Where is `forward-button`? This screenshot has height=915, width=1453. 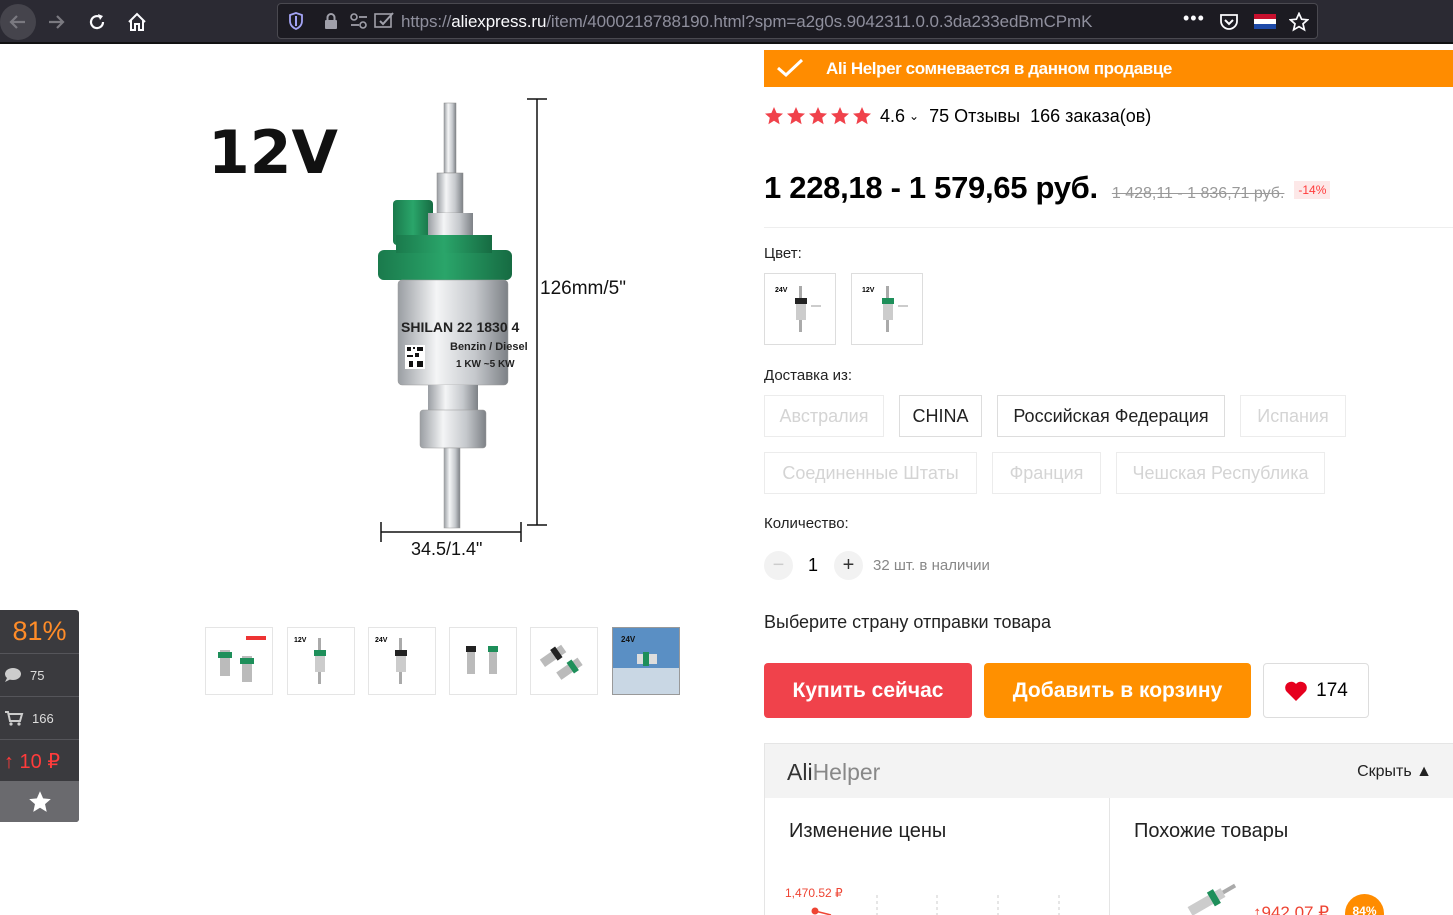 forward-button is located at coordinates (56, 22).